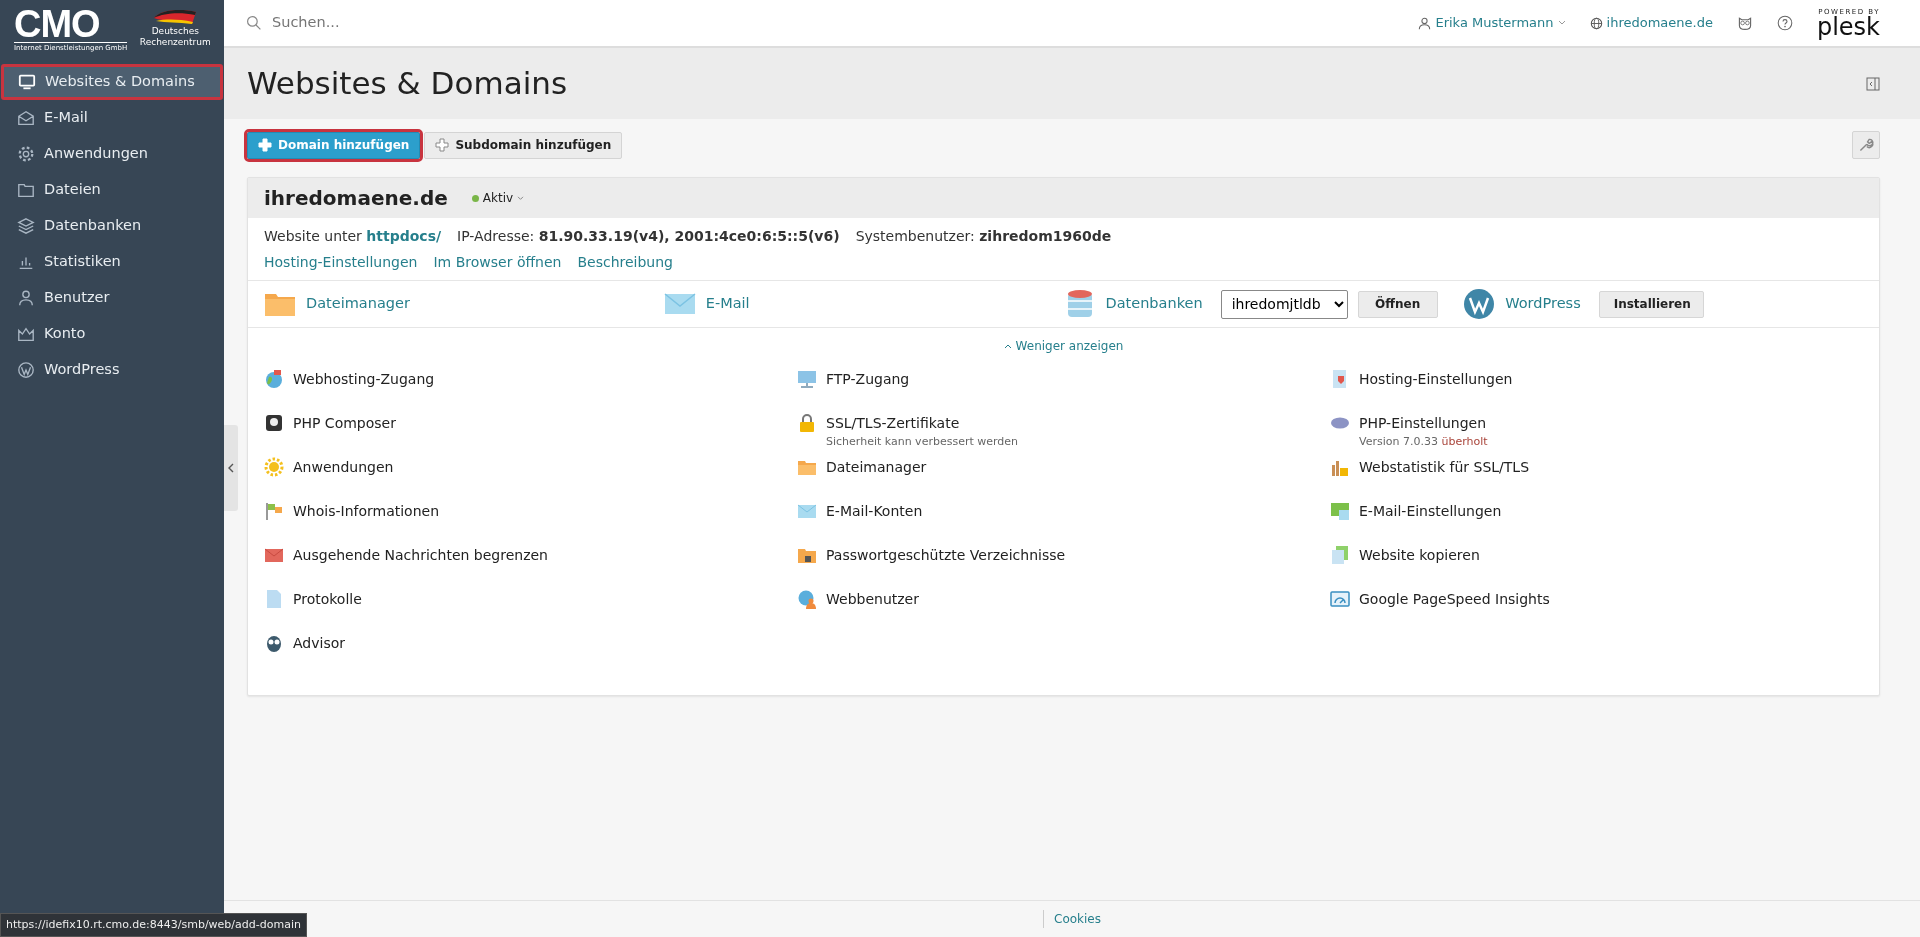  What do you see at coordinates (1492, 23) in the screenshot?
I see `user-menu: Erika Mustermann` at bounding box center [1492, 23].